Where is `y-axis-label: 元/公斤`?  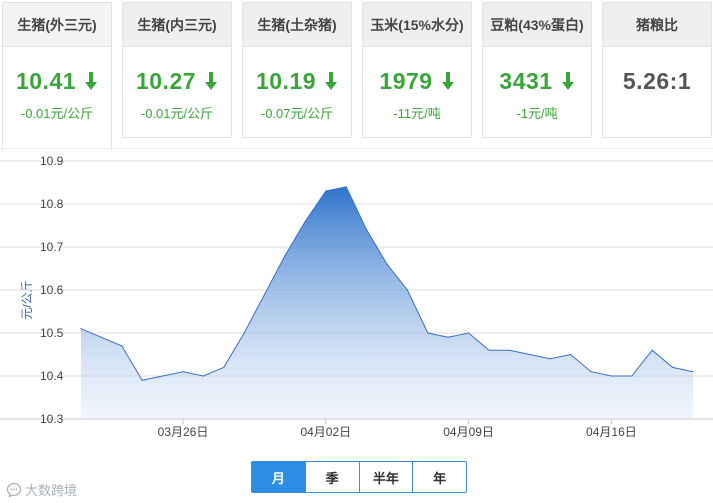
y-axis-label: 元/公斤 is located at coordinates (27, 299).